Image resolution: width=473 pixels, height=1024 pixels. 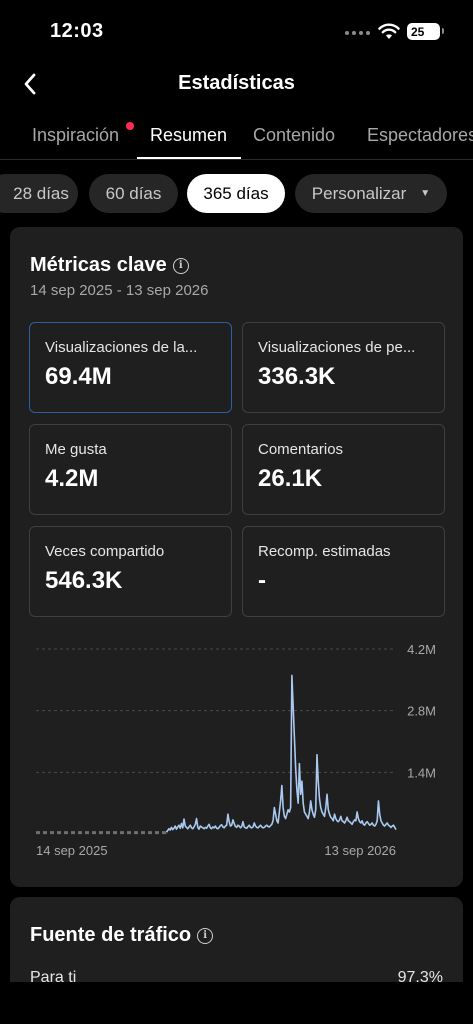 I want to click on range-chip-custom: Personalizar ▼, so click(x=371, y=193).